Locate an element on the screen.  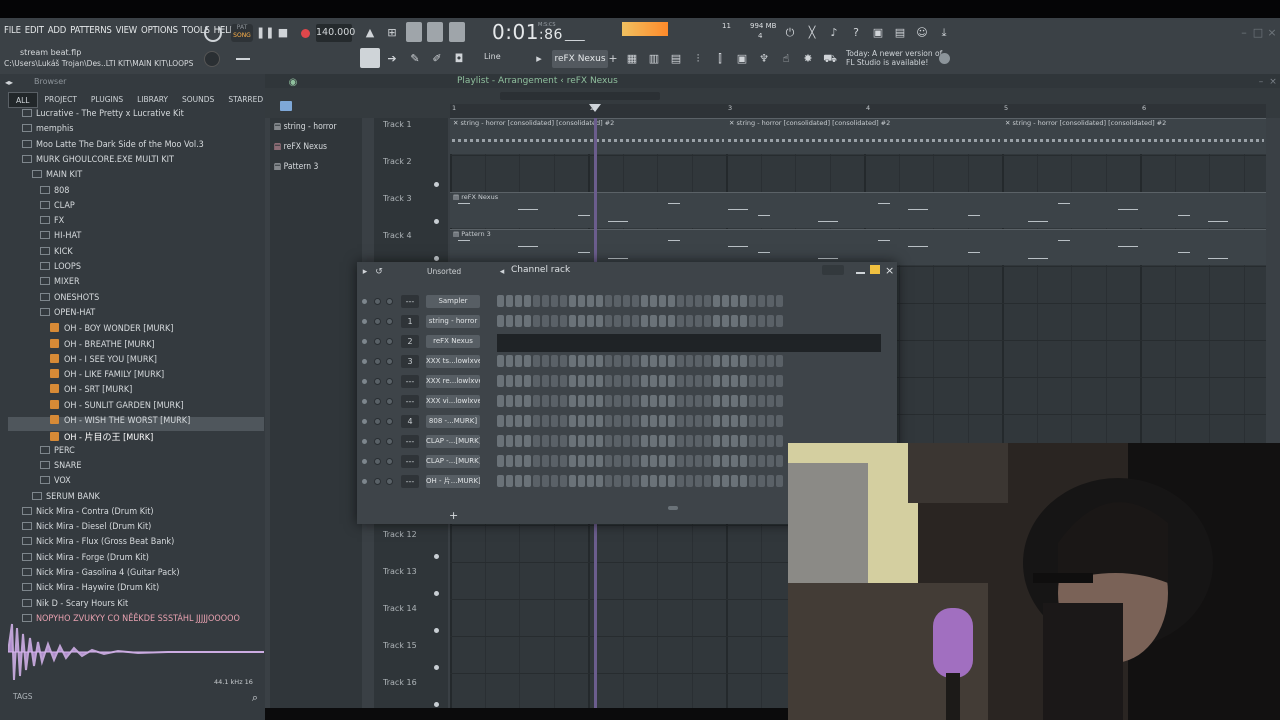
add-channel-button: + is located at coordinates (453, 515).